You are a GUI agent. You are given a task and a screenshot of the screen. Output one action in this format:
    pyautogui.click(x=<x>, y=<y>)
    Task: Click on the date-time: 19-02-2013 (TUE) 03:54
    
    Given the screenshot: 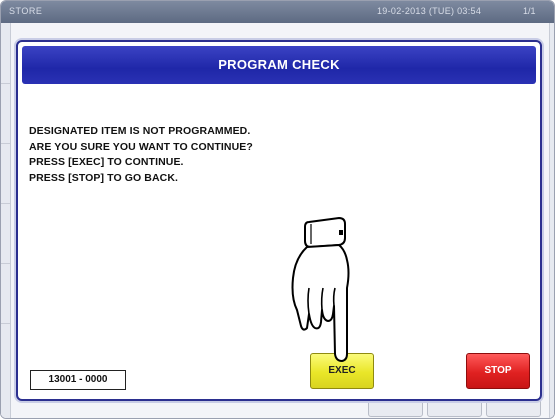 What is the action you would take?
    pyautogui.click(x=429, y=11)
    